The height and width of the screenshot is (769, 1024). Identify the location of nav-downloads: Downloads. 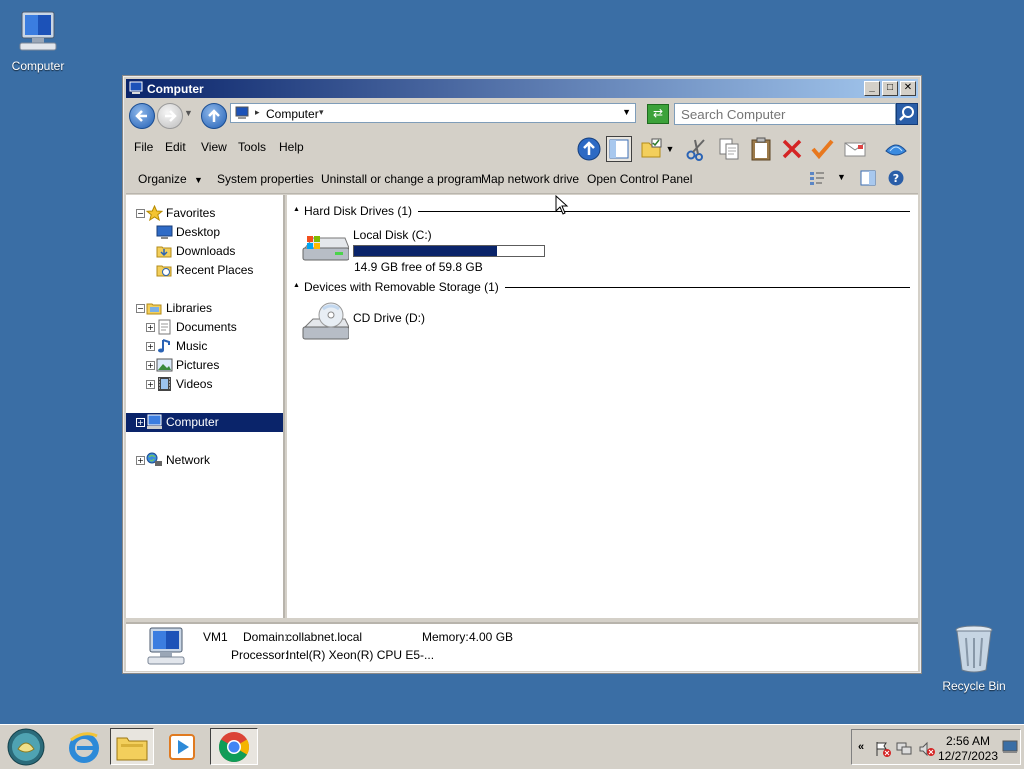
(204, 251).